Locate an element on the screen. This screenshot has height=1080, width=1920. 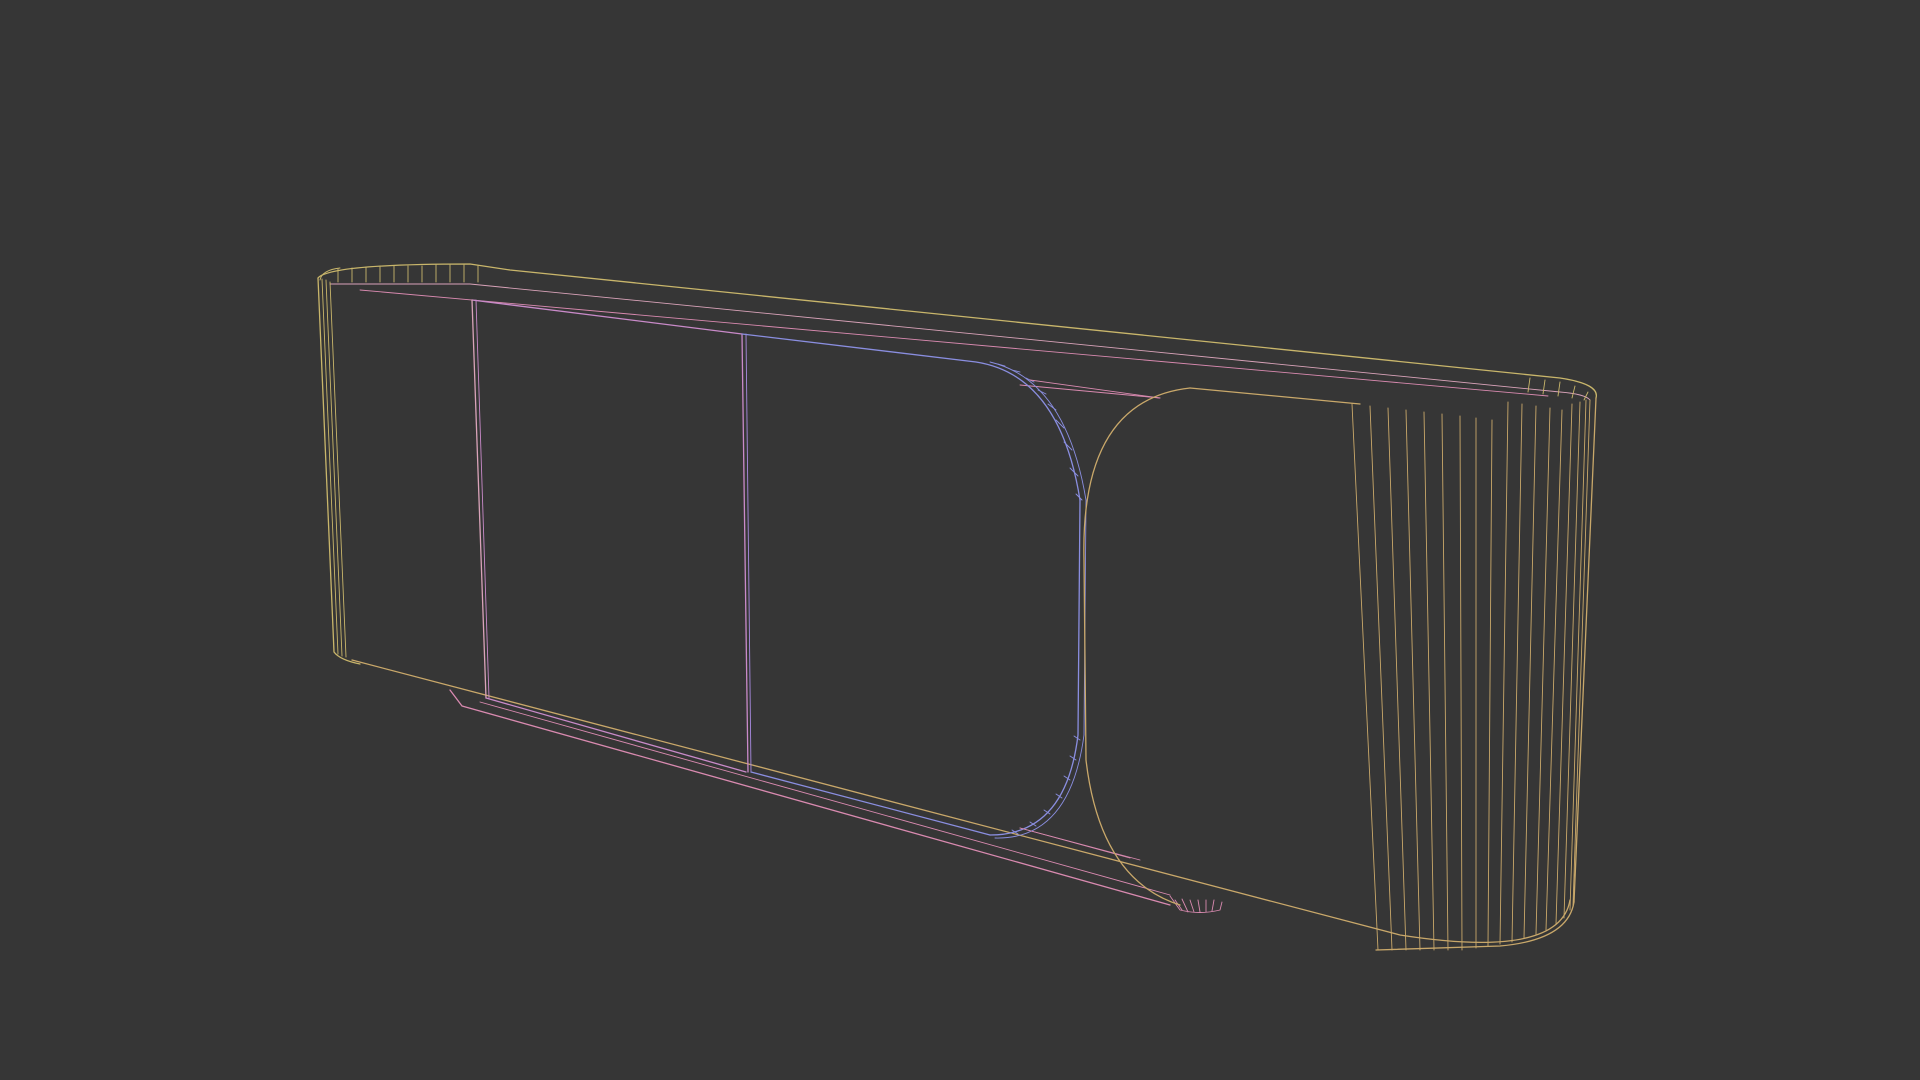
left-door is located at coordinates (609, 536).